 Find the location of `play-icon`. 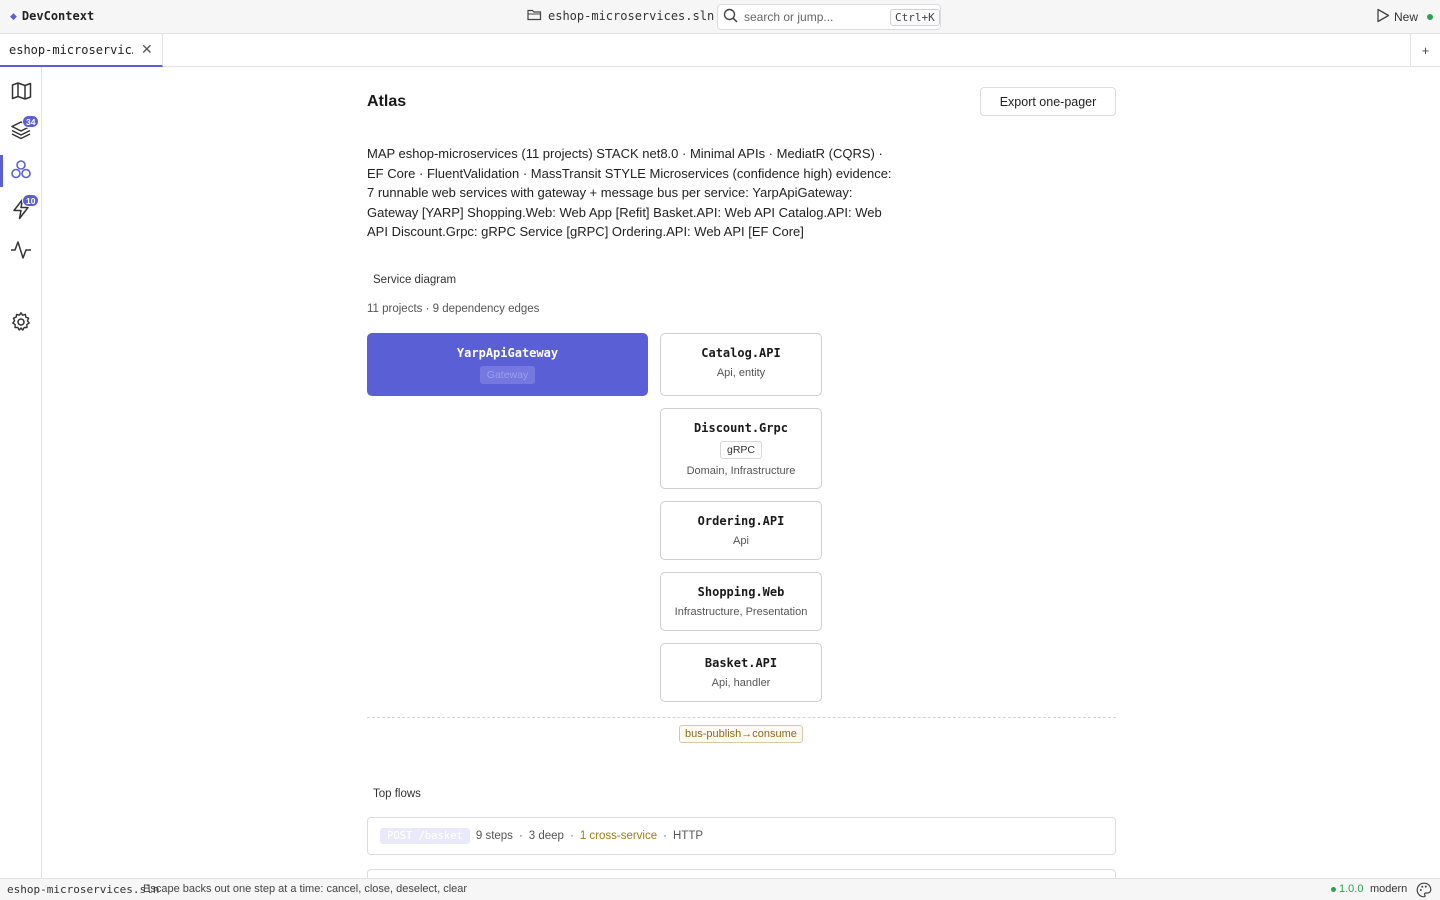

play-icon is located at coordinates (1383, 17).